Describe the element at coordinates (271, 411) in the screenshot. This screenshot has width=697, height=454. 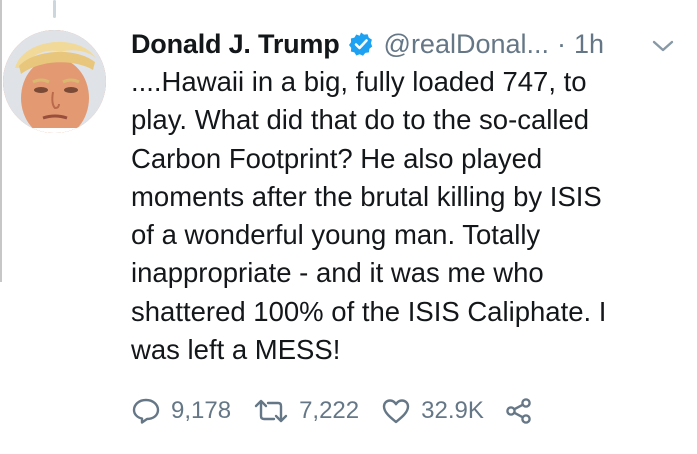
I see `retweet-icon` at that location.